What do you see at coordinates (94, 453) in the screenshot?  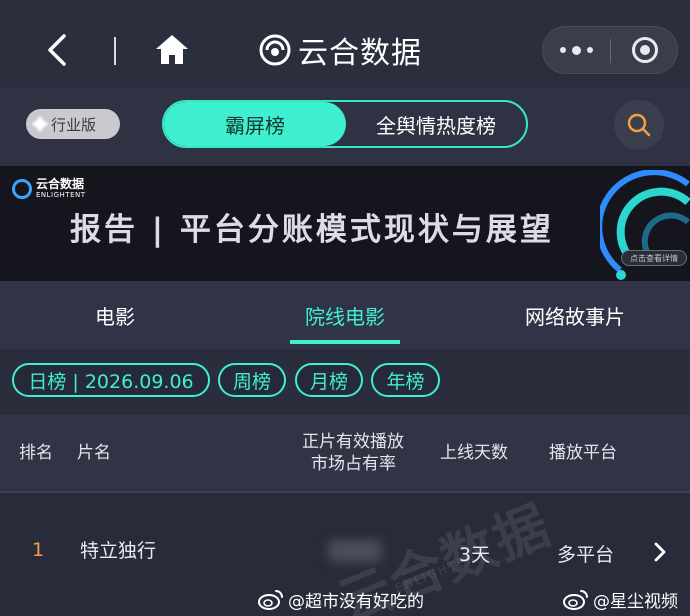 I see `header-title: 片名` at bounding box center [94, 453].